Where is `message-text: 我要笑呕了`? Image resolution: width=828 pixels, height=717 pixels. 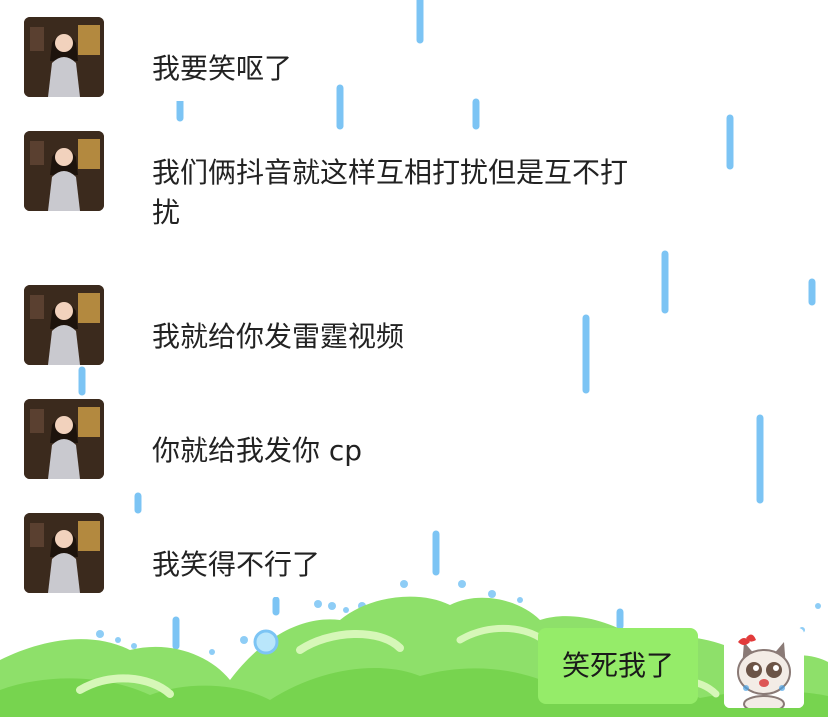
message-text: 我要笑呕了 is located at coordinates (222, 68).